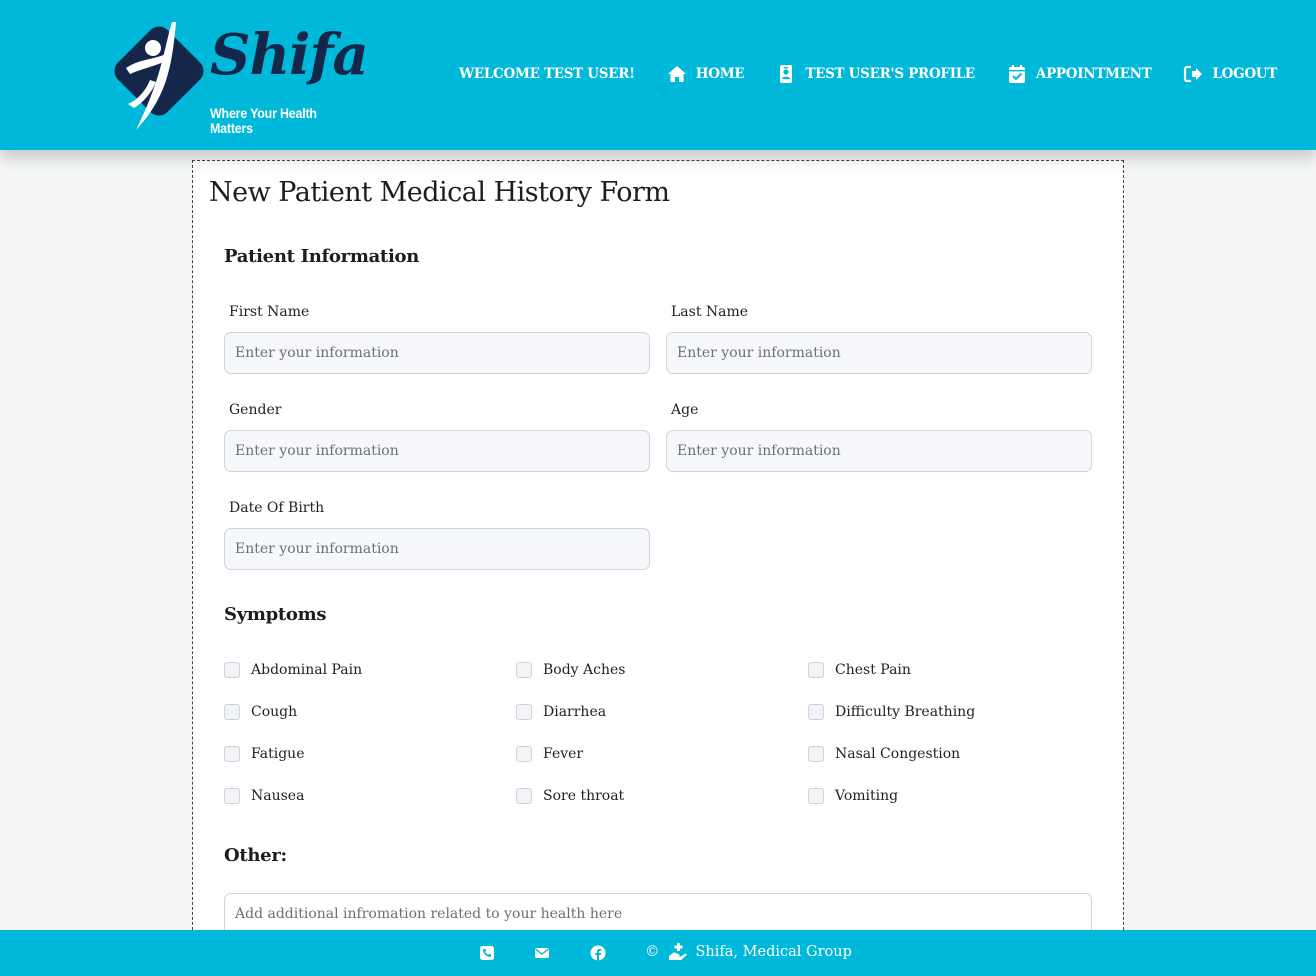 The width and height of the screenshot is (1316, 976). What do you see at coordinates (1093, 74) in the screenshot?
I see `nav-appointment-label: APPOINTMENT` at bounding box center [1093, 74].